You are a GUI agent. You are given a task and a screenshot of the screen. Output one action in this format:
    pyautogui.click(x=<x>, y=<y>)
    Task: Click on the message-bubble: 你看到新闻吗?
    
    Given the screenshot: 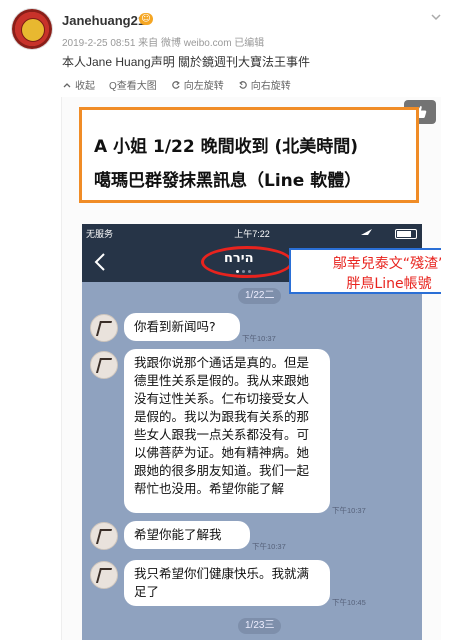 What is the action you would take?
    pyautogui.click(x=182, y=327)
    